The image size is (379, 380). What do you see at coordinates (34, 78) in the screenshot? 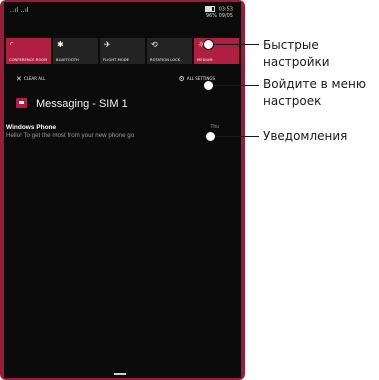
I see `clear-all-label: CLEAR ALL` at bounding box center [34, 78].